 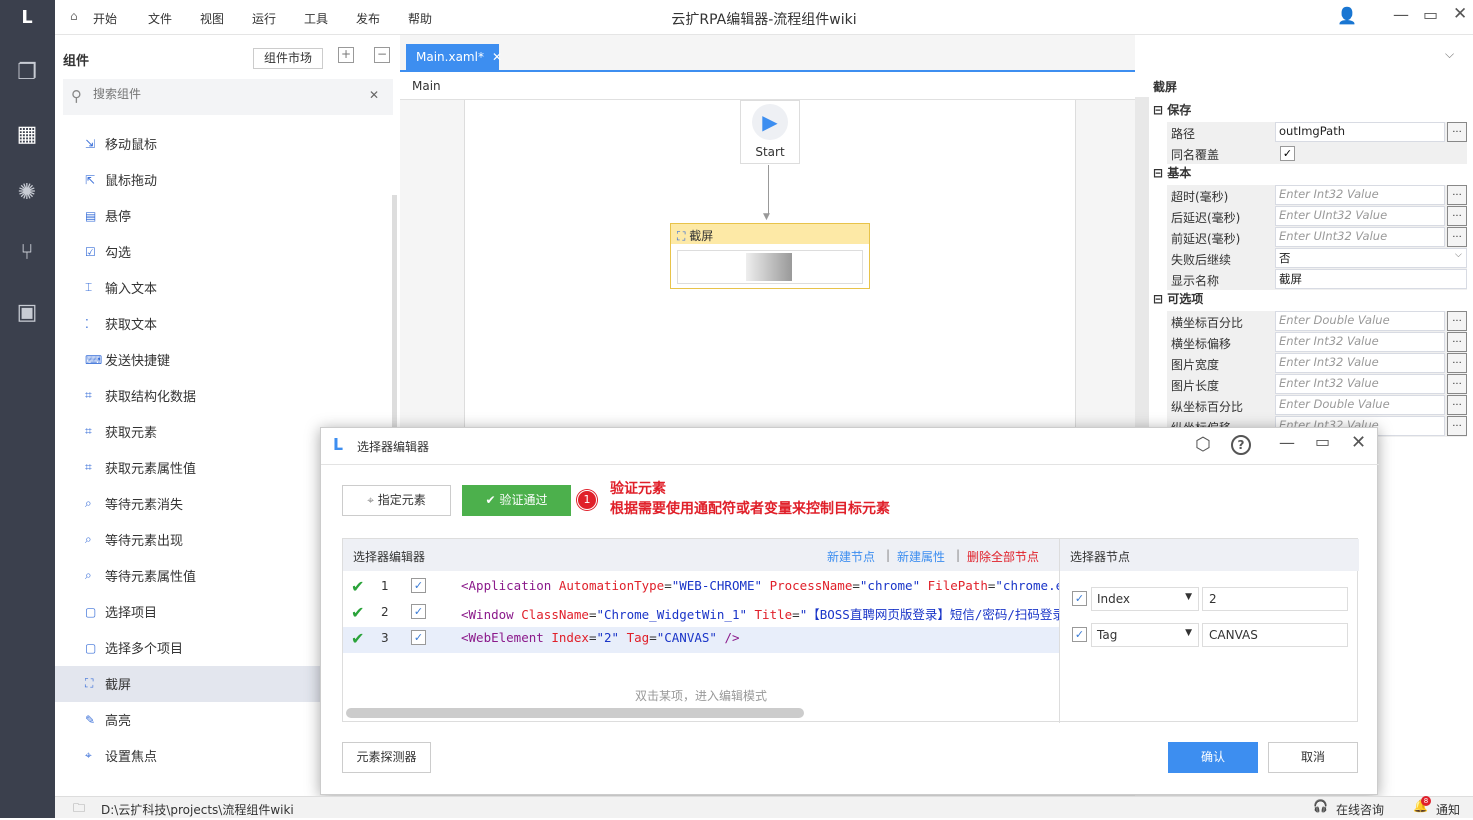 I want to click on property-value-input: 截屏, so click(x=1371, y=279).